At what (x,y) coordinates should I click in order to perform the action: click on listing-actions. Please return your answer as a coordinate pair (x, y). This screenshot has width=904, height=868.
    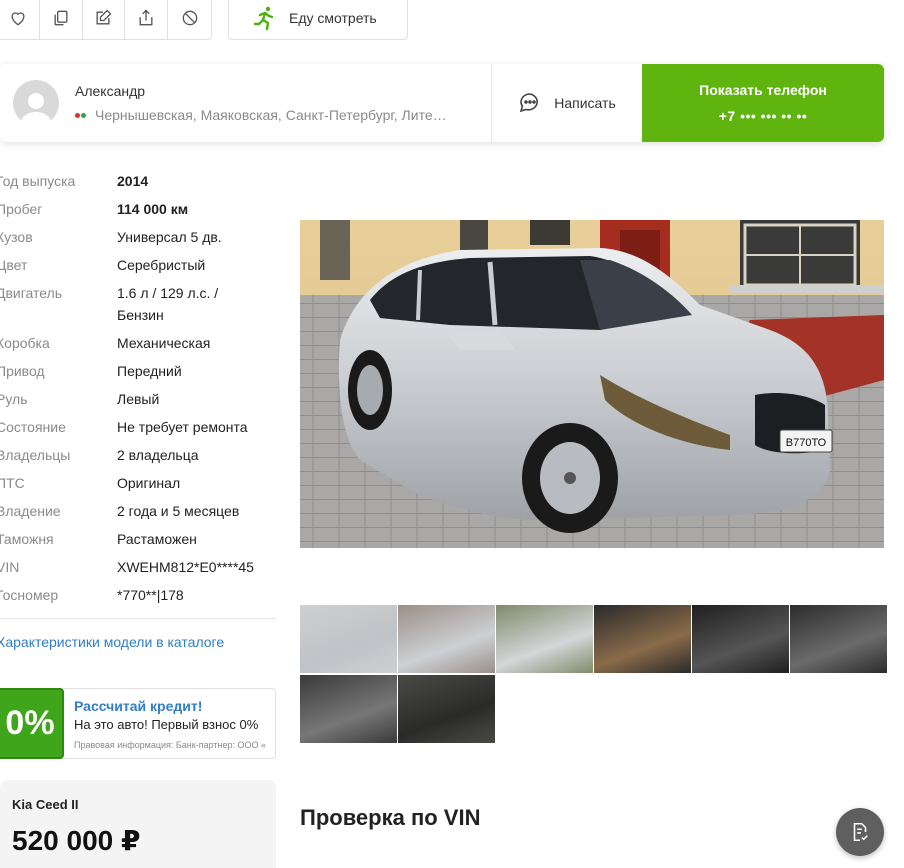
    Looking at the image, I should click on (106, 20).